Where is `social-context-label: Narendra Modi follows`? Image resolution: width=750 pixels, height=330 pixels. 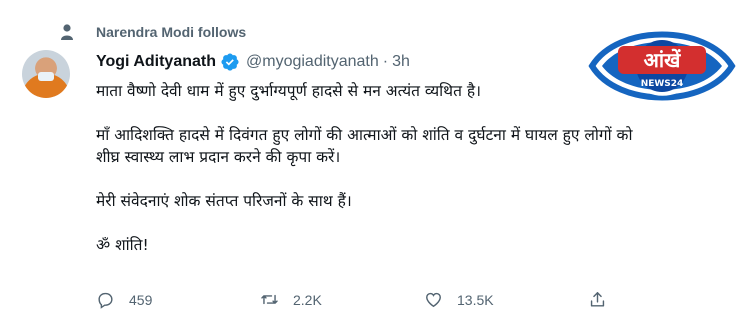
social-context-label: Narendra Modi follows is located at coordinates (171, 32).